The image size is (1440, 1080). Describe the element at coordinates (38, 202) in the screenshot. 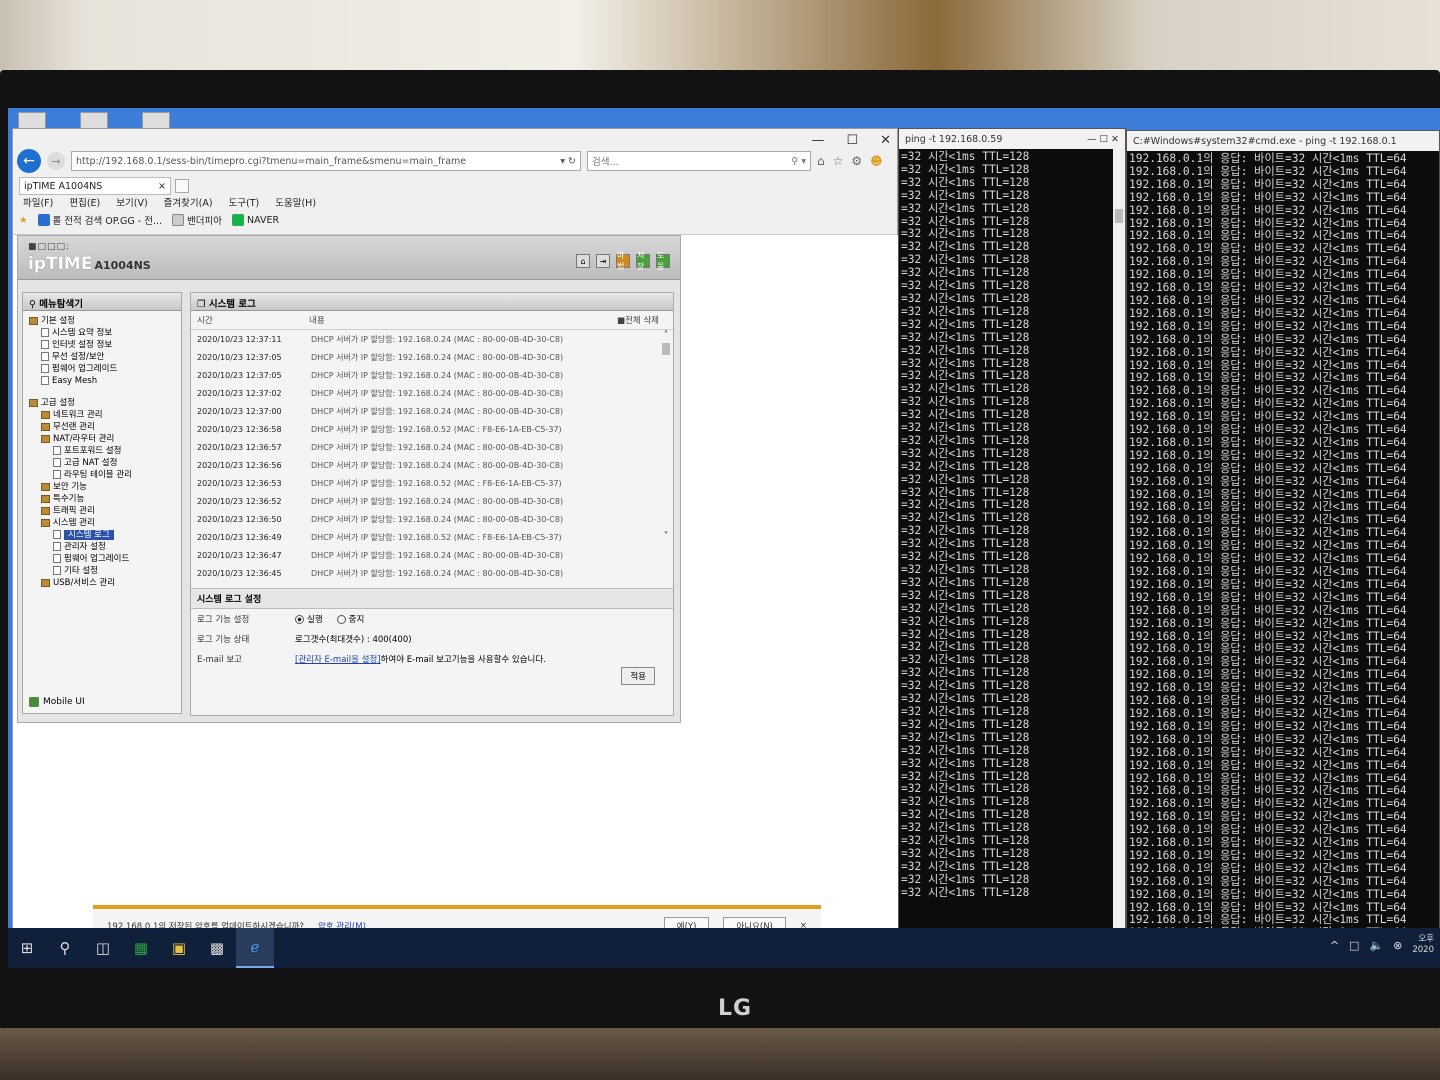

I see `menu-file: 파일(F)` at that location.